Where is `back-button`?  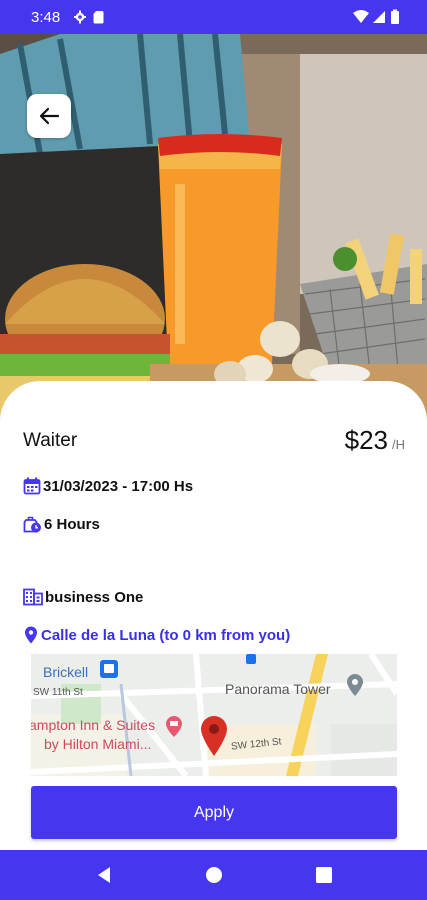
back-button is located at coordinates (49, 116).